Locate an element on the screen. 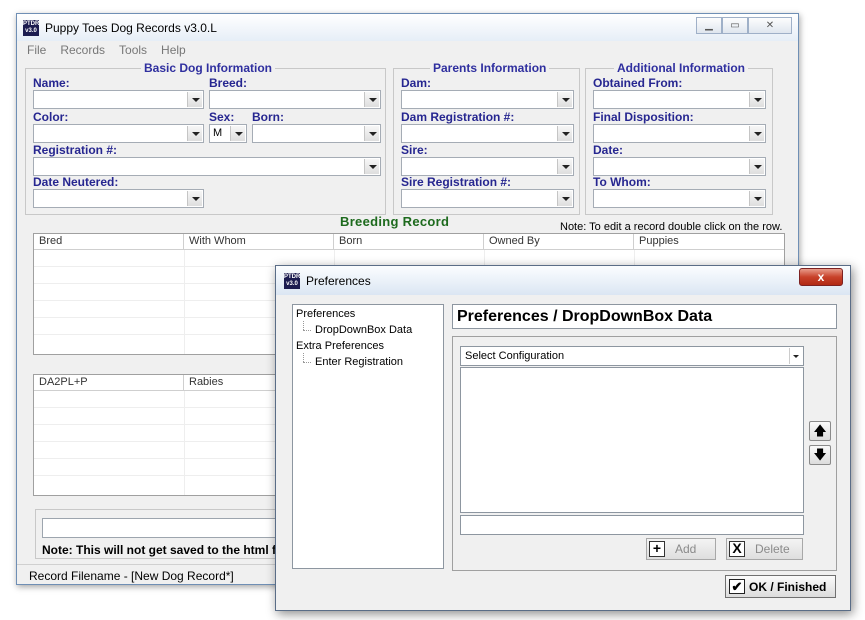  sex-combo: M is located at coordinates (228, 133).